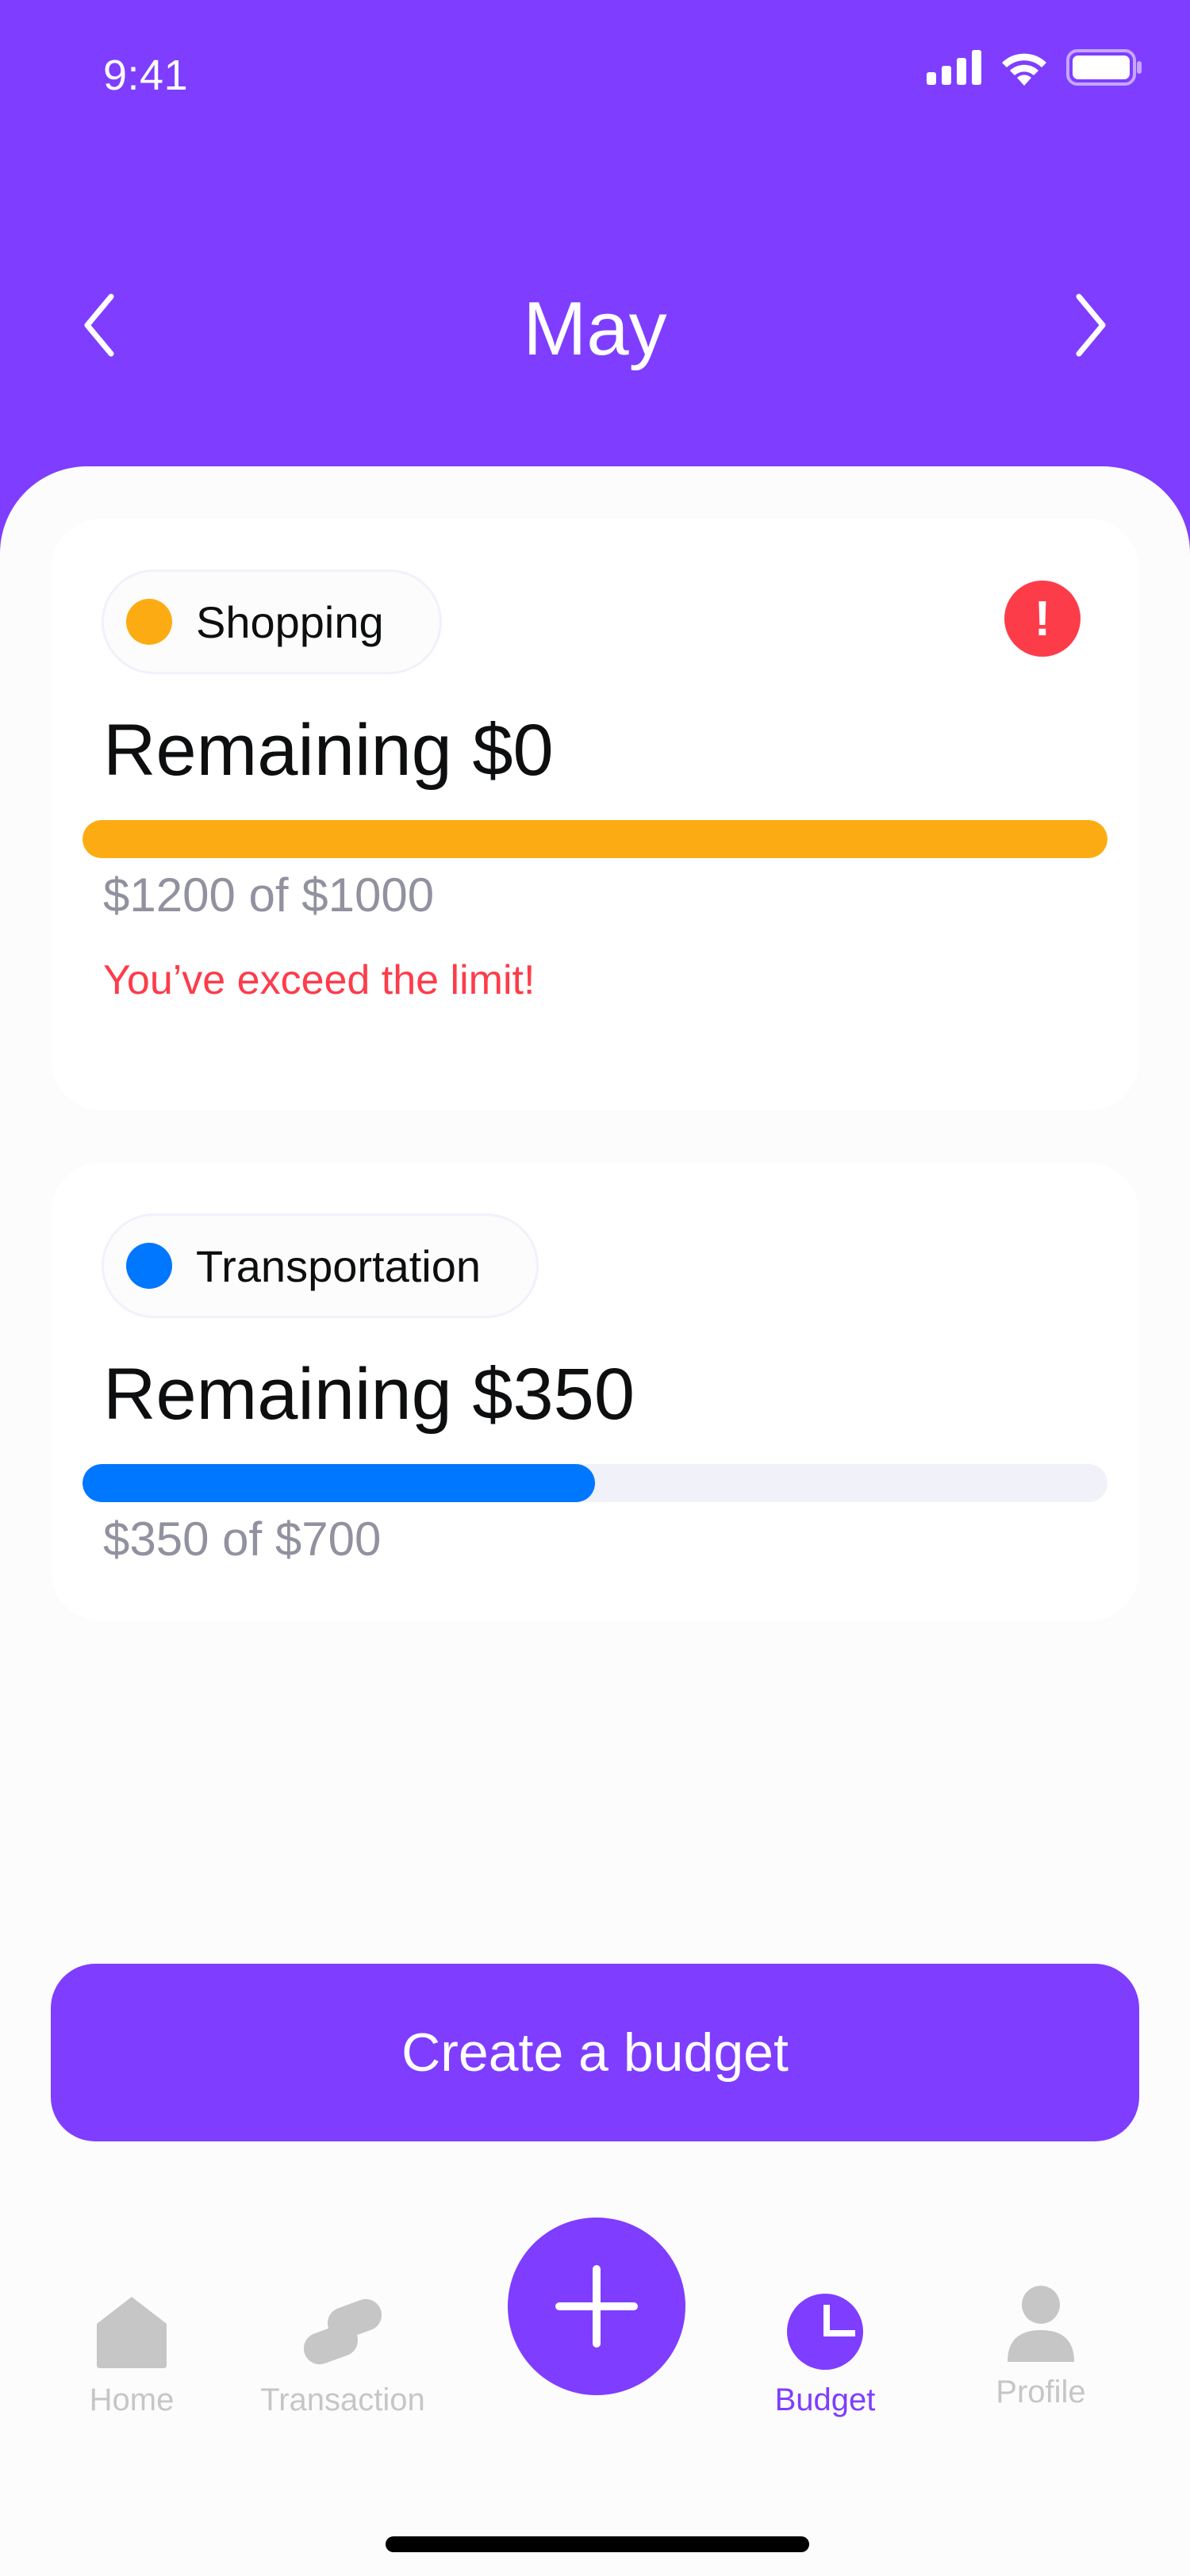  Describe the element at coordinates (342, 2331) in the screenshot. I see `transaction-icon` at that location.